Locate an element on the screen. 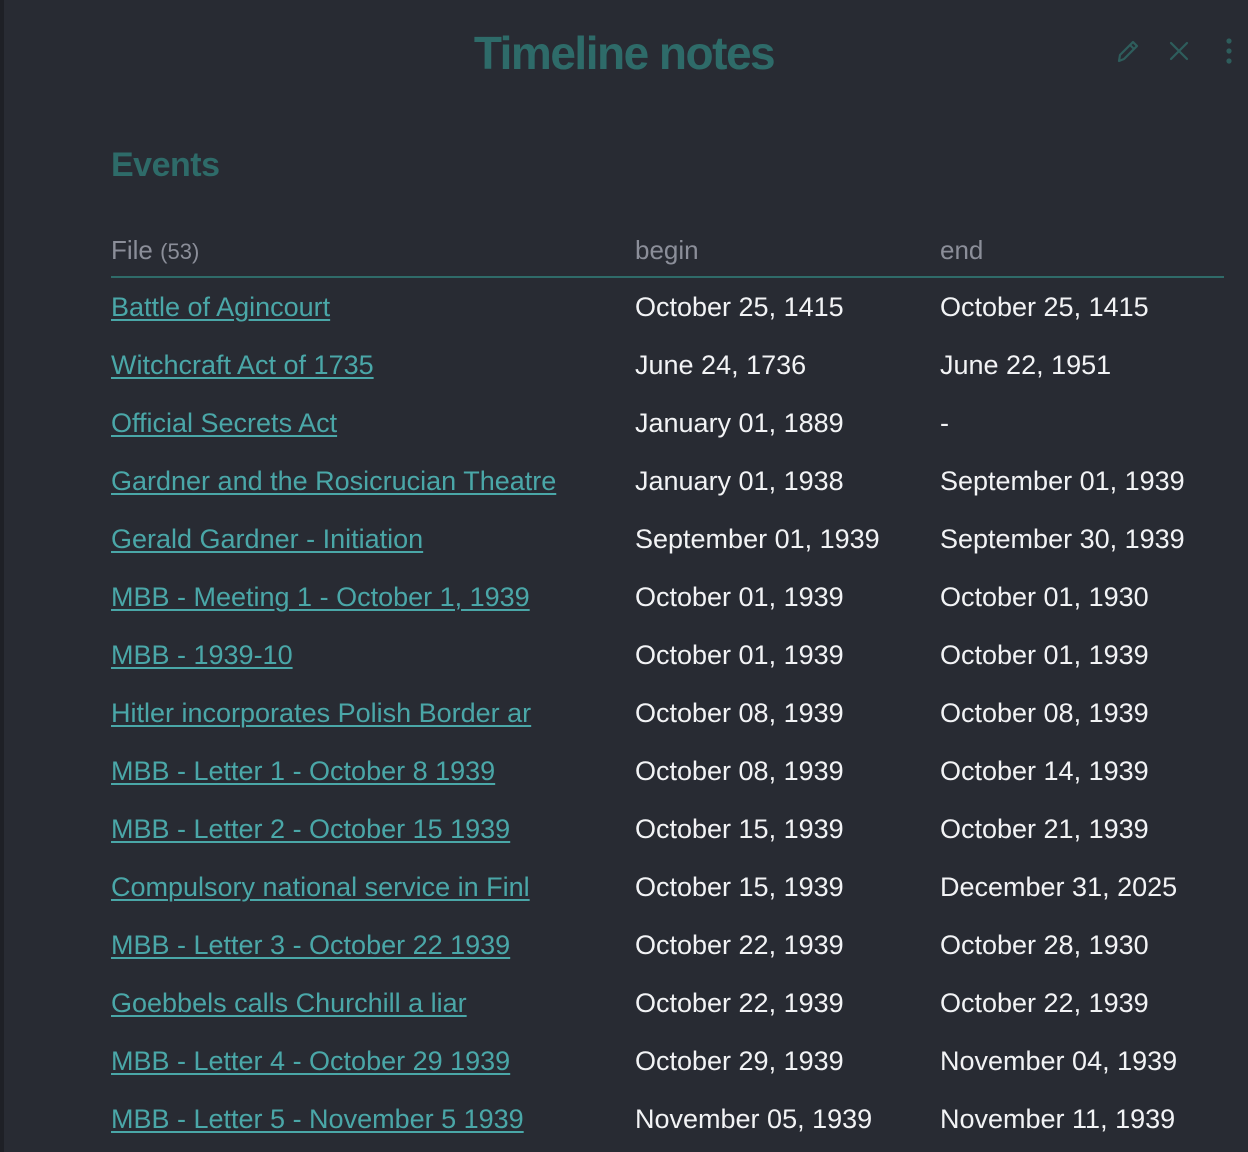 The height and width of the screenshot is (1152, 1248). end-date-cell: November 11, 1939 is located at coordinates (1058, 1118).